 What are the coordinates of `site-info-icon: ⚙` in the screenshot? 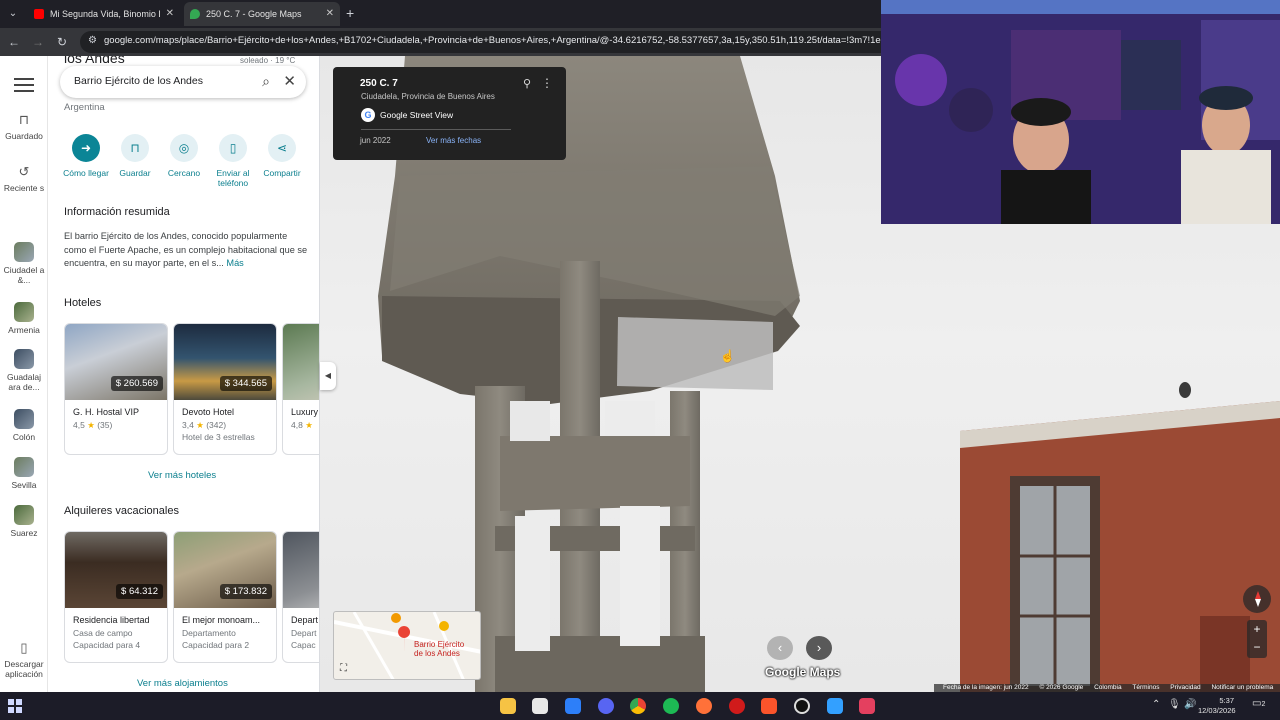 It's located at (94, 41).